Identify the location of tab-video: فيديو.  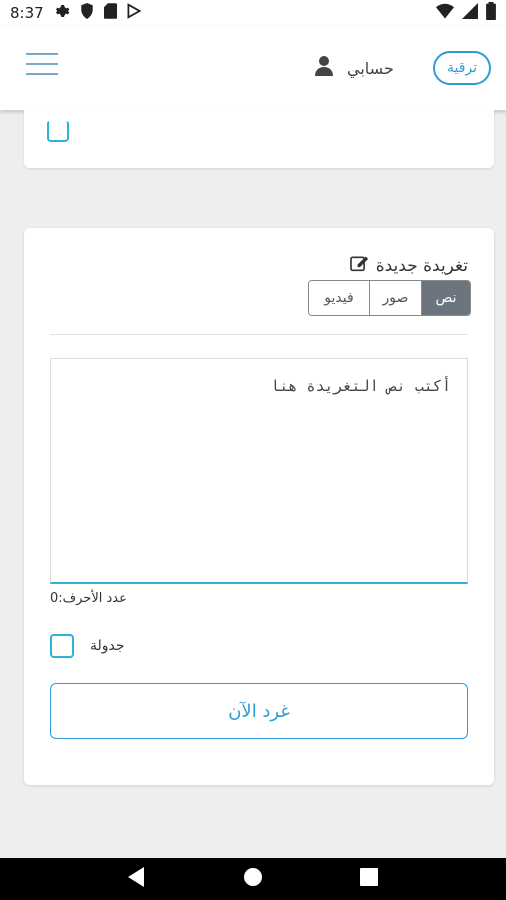
(339, 298).